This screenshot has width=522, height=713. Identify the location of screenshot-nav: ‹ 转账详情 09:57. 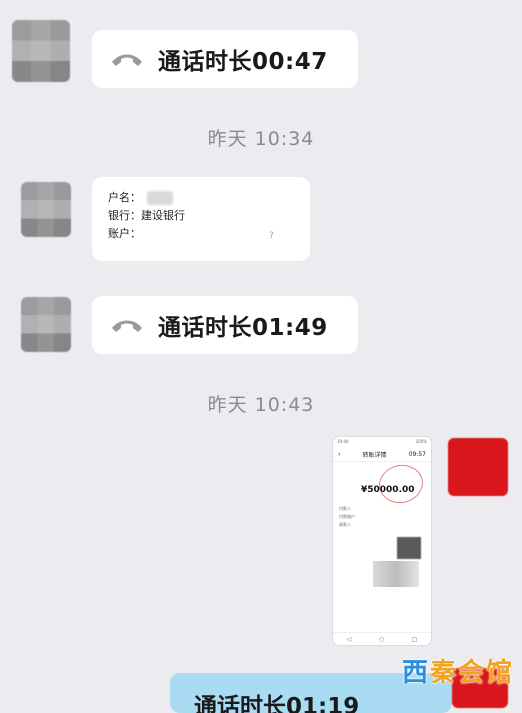
(382, 454).